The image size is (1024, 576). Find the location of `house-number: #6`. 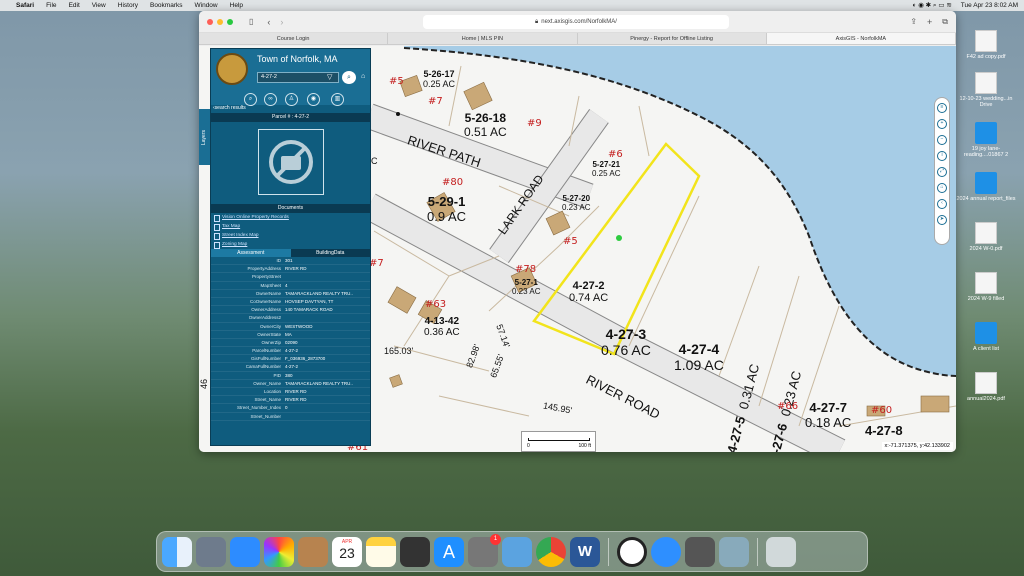

house-number: #6 is located at coordinates (615, 154).